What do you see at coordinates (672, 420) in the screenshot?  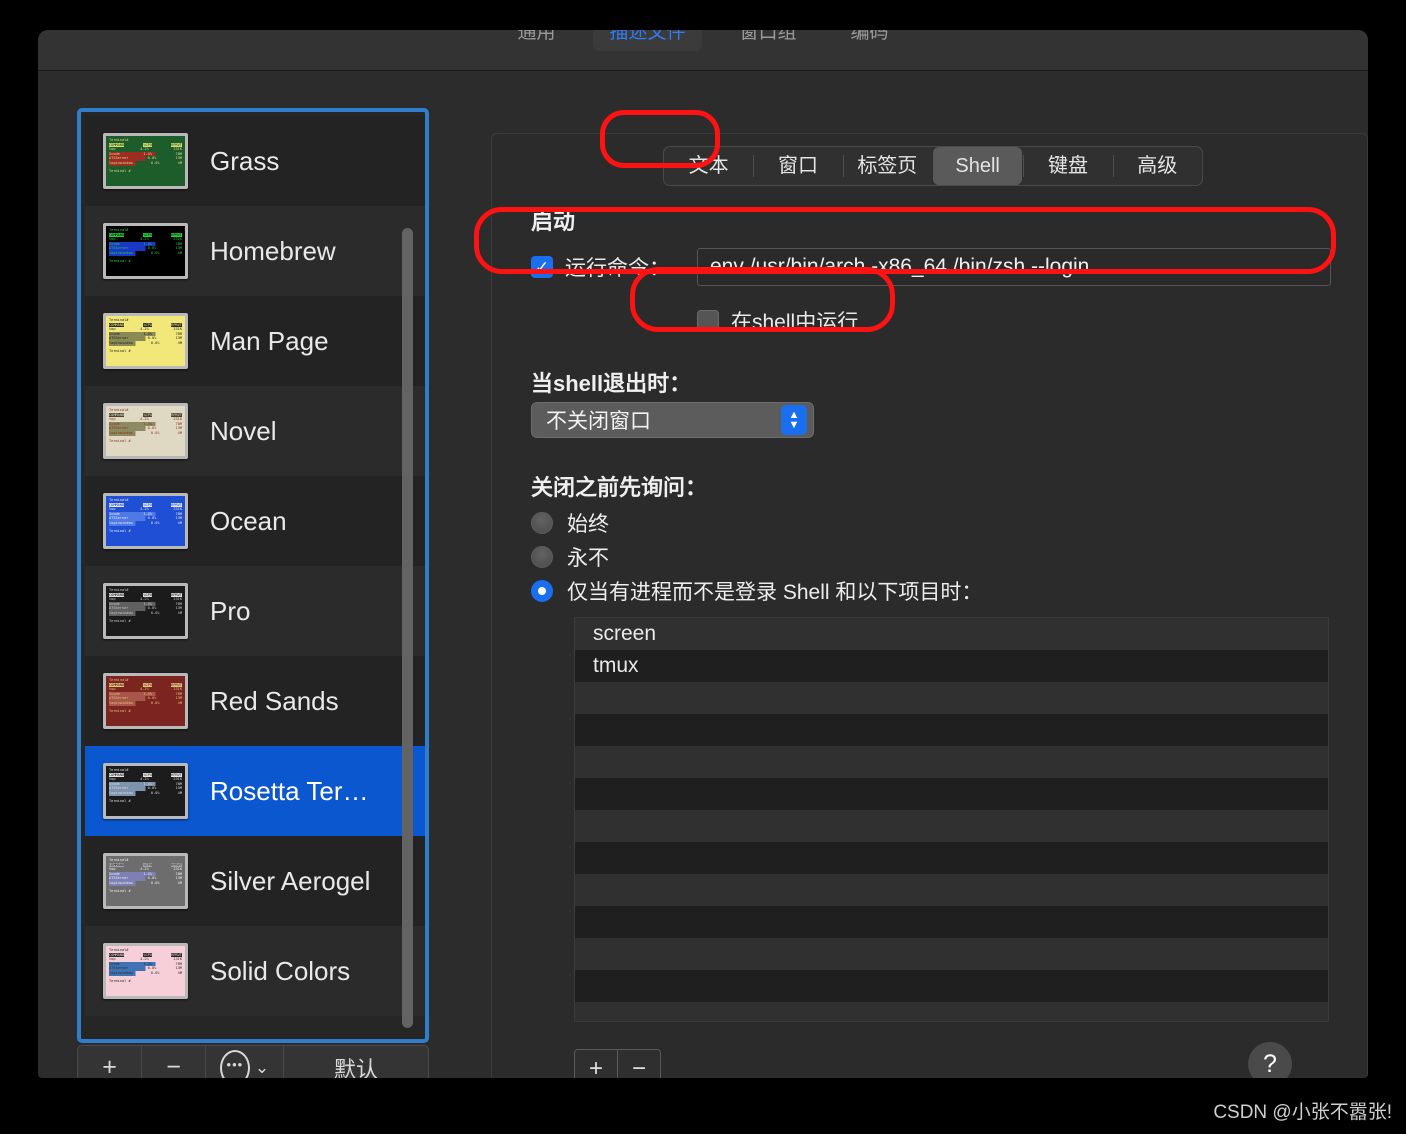 I see `on-shell-exit-select: 不关闭窗口 ▲ ▼` at bounding box center [672, 420].